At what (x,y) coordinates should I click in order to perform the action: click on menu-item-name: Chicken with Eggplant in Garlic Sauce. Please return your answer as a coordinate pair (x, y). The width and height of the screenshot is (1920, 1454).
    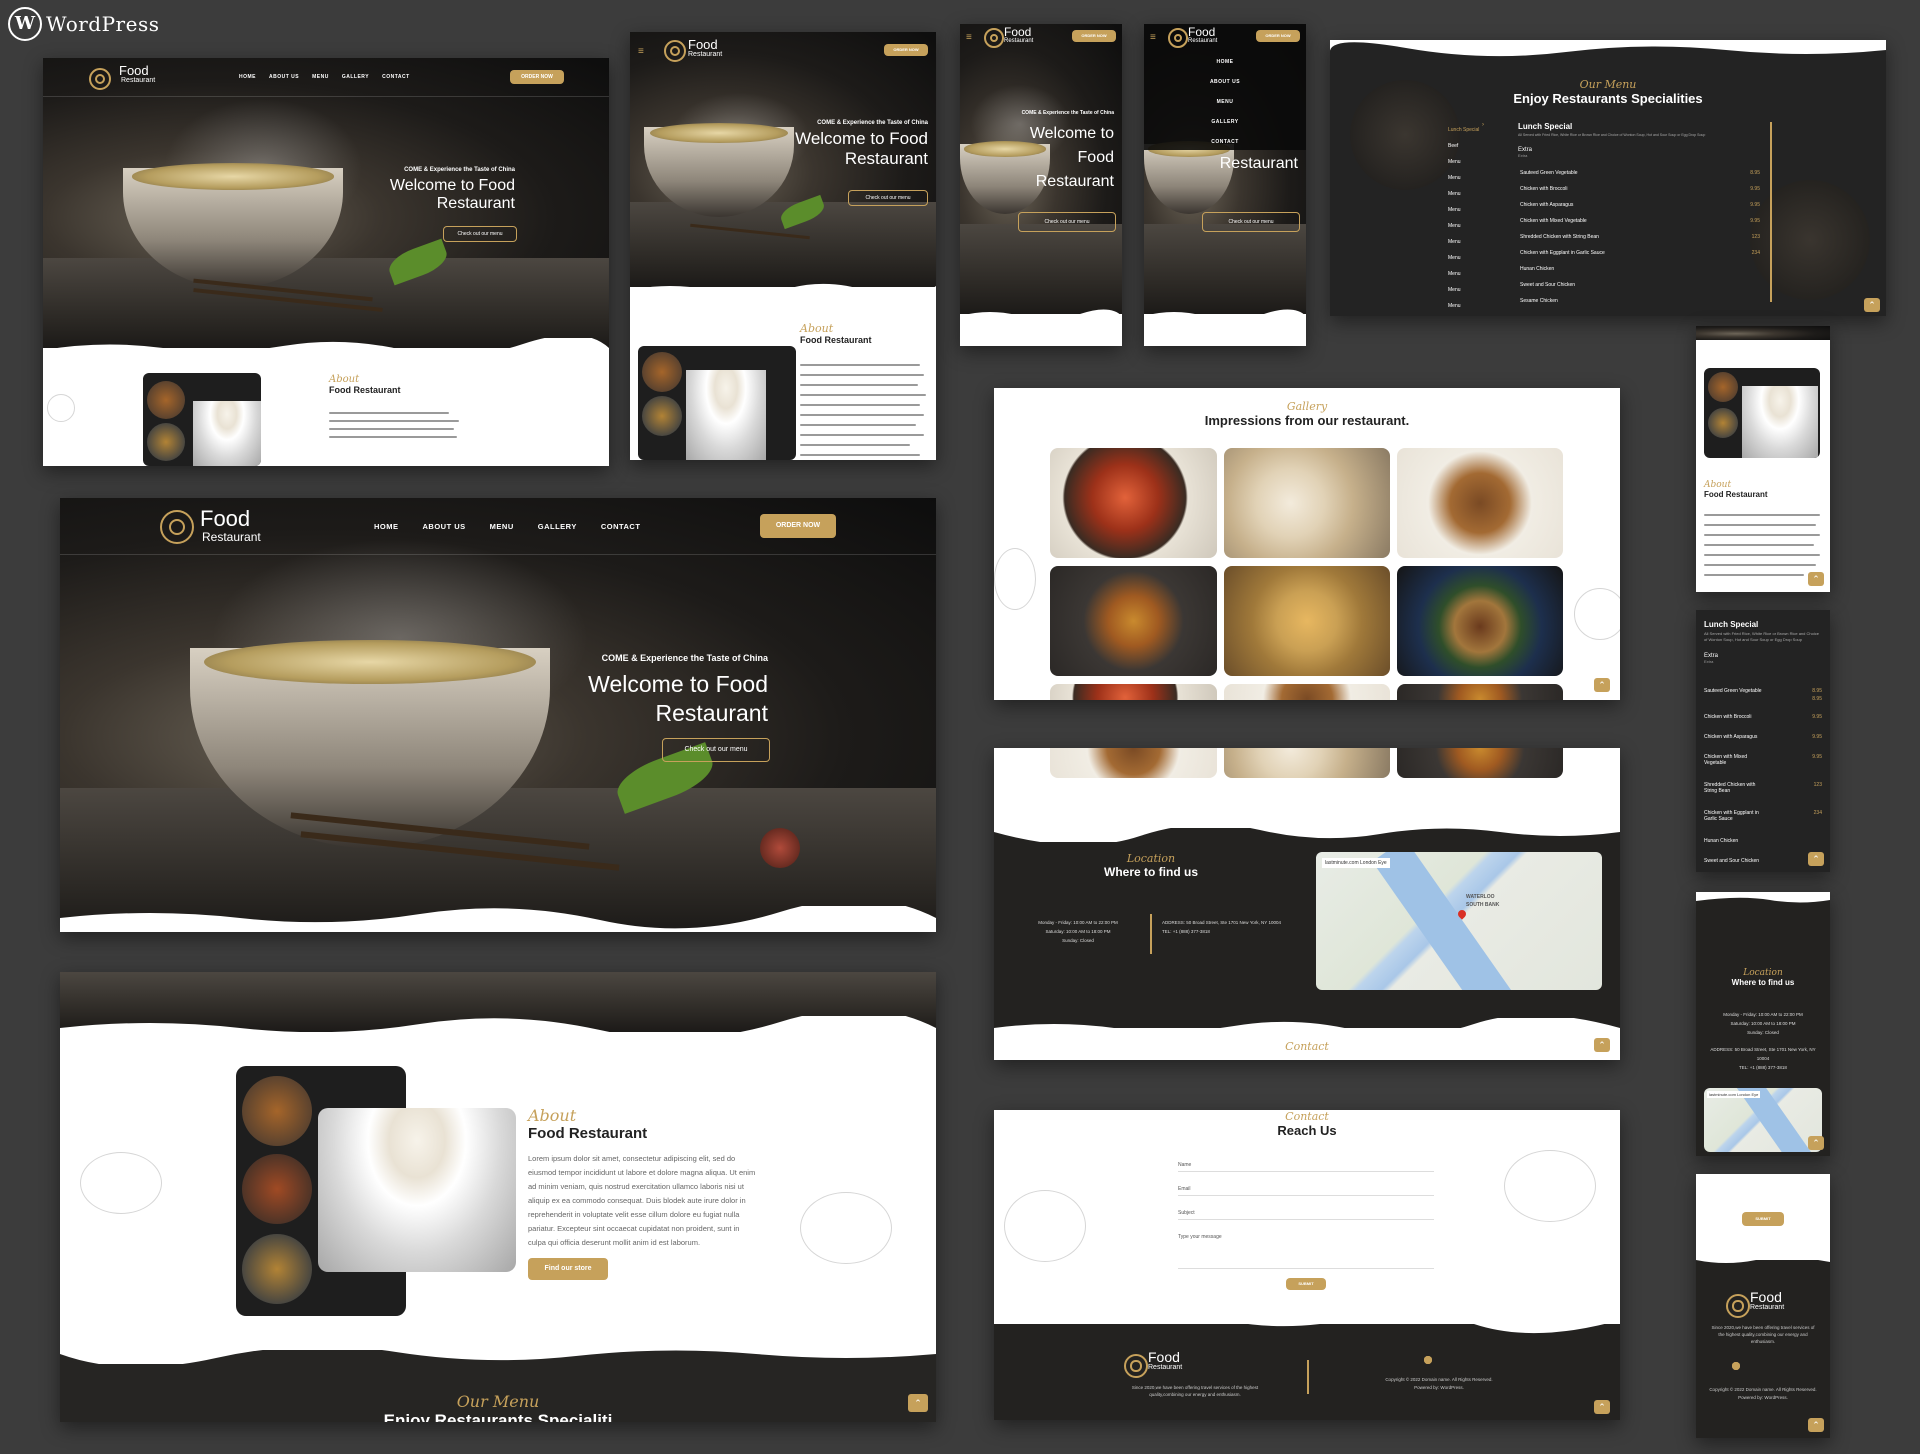
    Looking at the image, I should click on (1562, 253).